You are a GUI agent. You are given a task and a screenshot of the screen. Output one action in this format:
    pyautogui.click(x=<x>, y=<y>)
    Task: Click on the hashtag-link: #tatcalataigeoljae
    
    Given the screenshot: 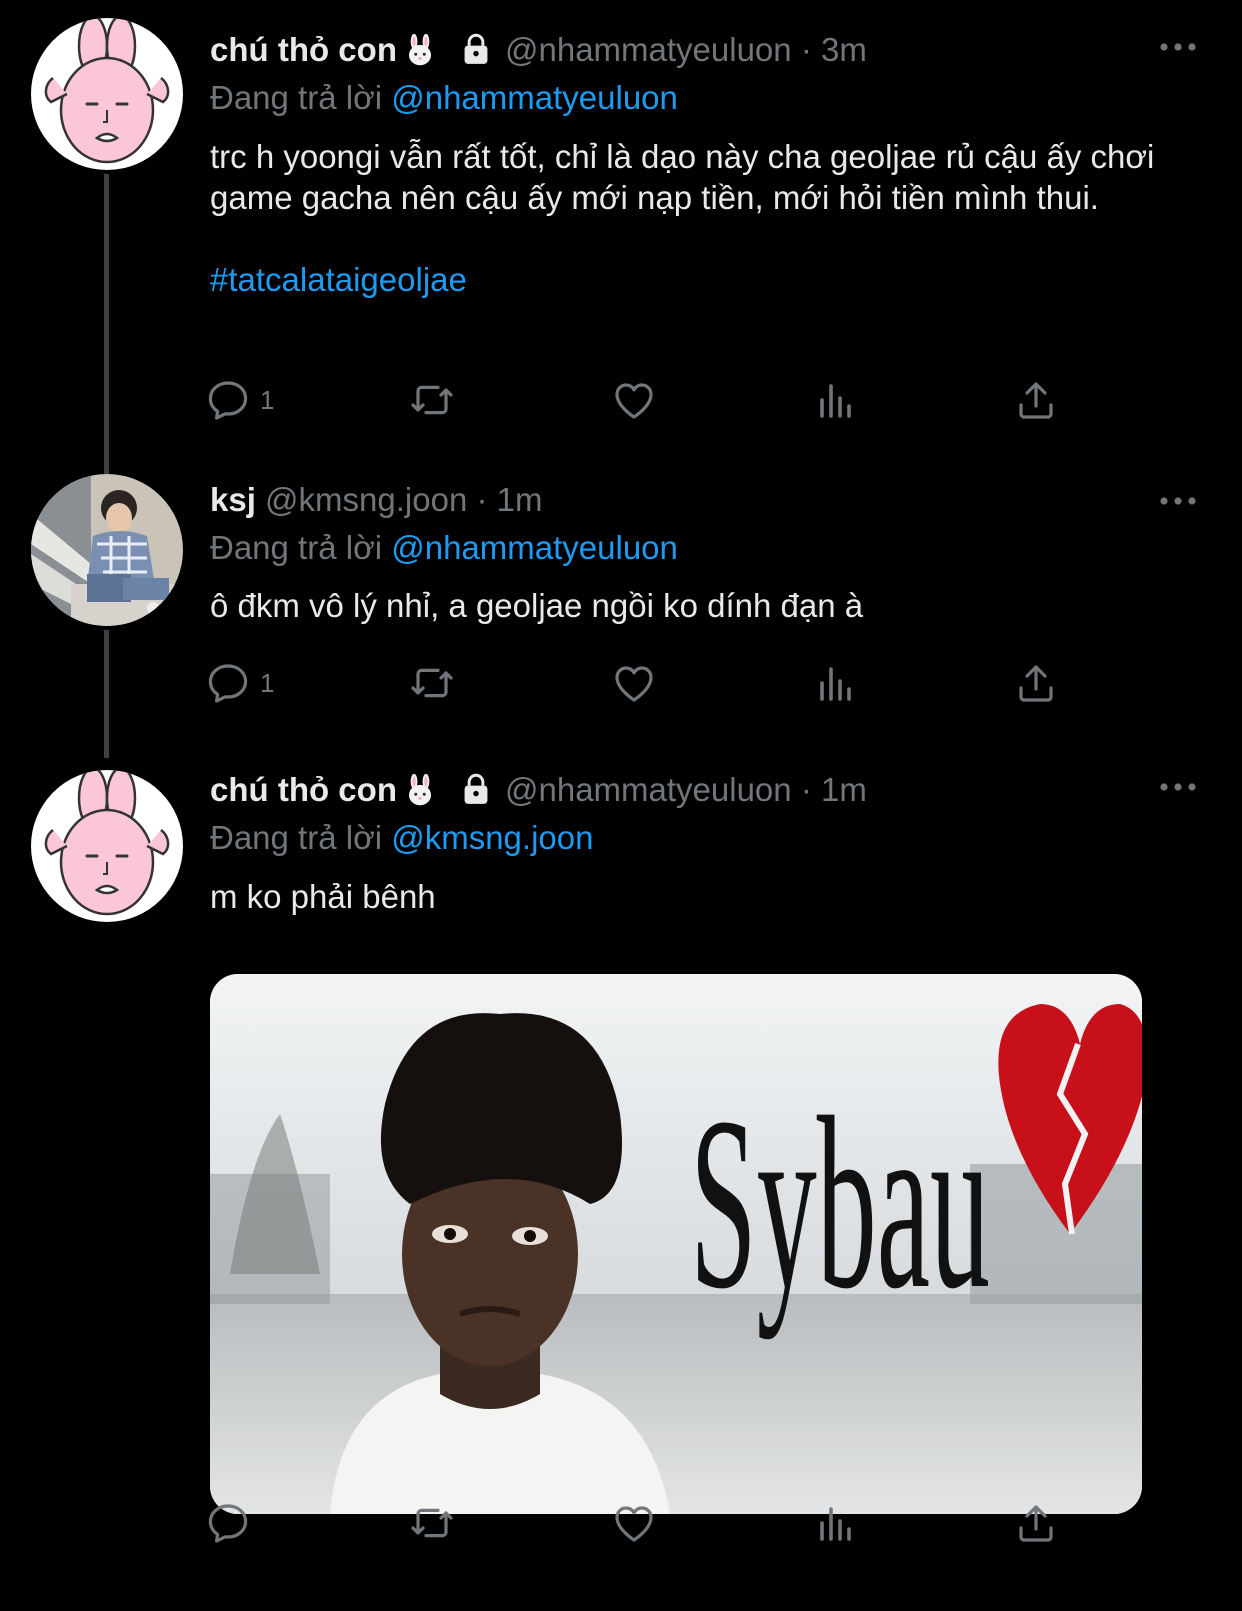 What is the action you would take?
    pyautogui.click(x=705, y=279)
    